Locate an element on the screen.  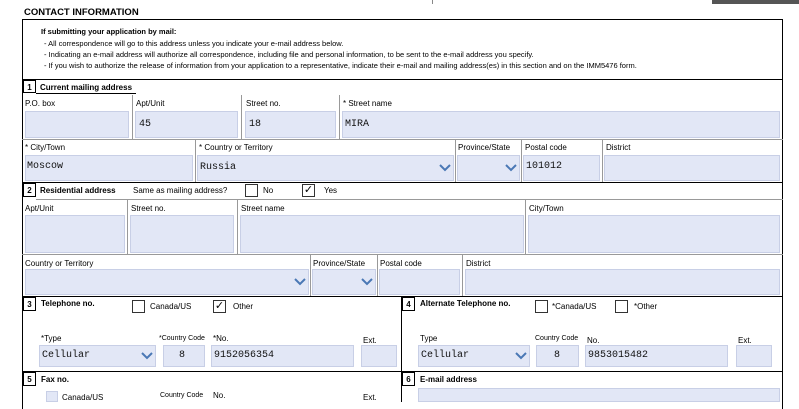
res-apt-label: Apt/Unit is located at coordinates (39, 208).